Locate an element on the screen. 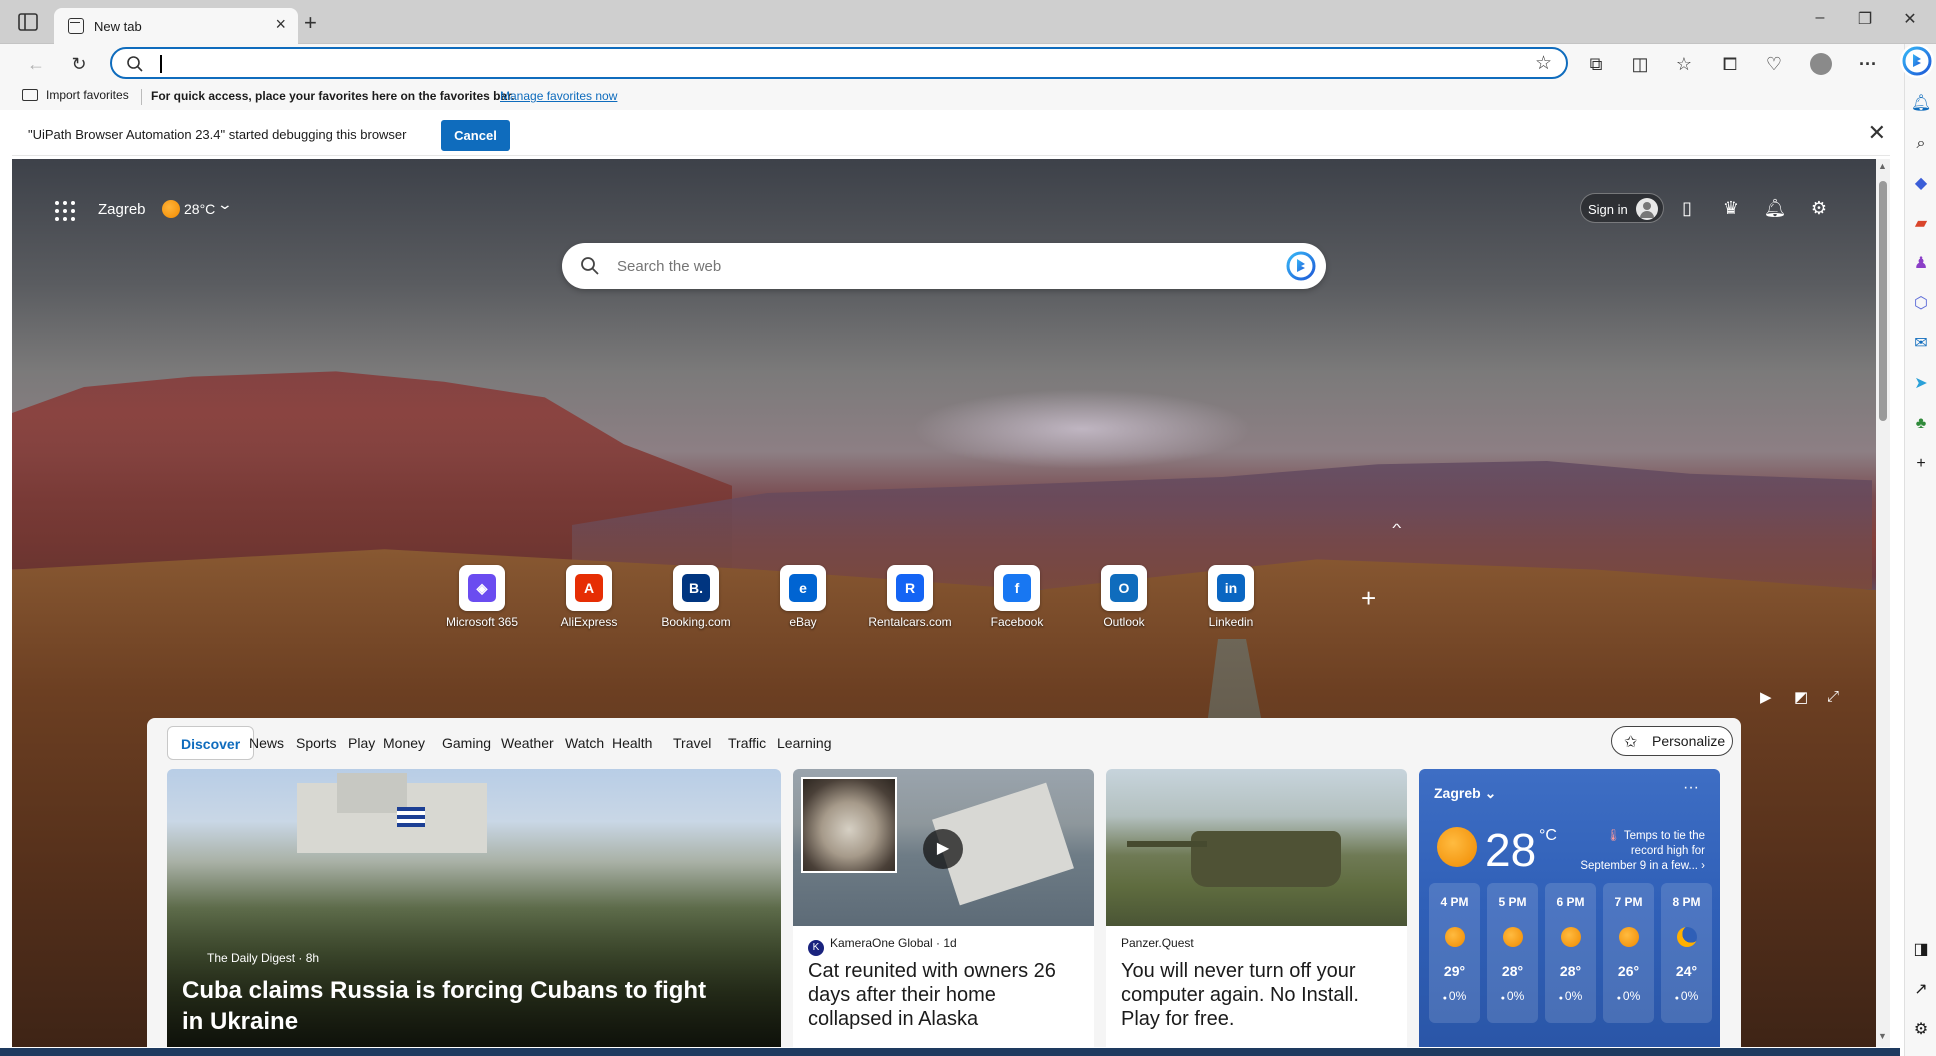 The image size is (1936, 1056). tree-icon: ♣ is located at coordinates (1921, 424).